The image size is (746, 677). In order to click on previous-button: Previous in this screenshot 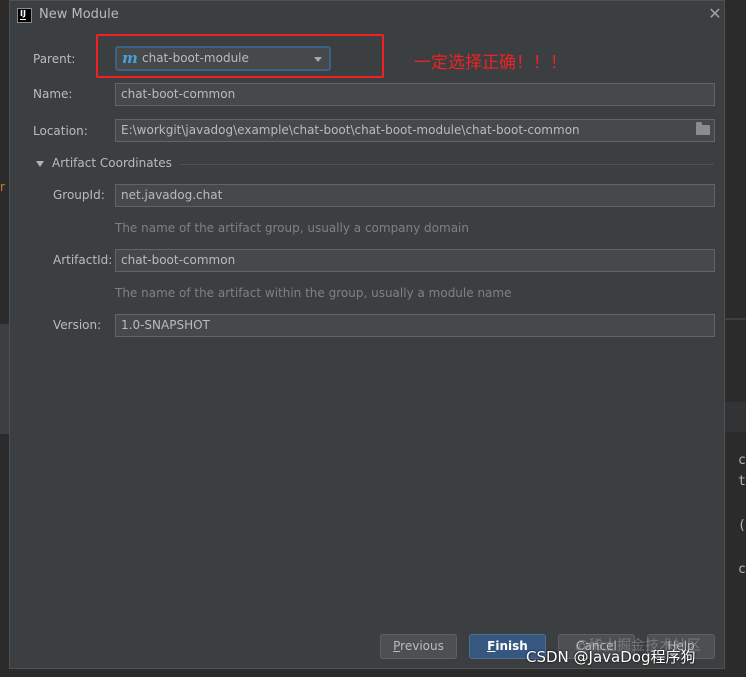, I will do `click(418, 646)`.